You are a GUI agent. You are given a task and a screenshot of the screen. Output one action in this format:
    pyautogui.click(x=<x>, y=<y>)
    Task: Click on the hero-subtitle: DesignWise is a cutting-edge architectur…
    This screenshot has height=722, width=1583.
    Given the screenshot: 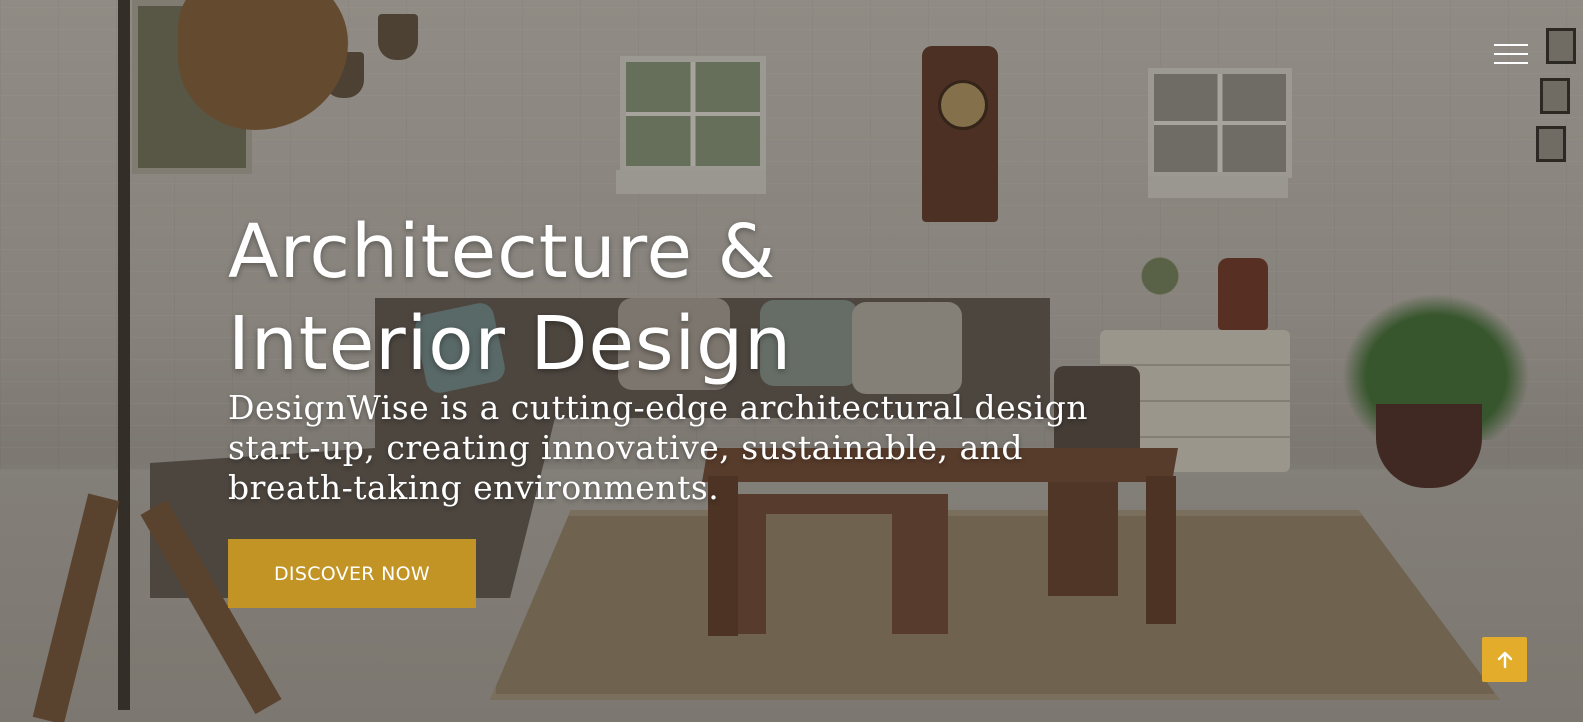 What is the action you would take?
    pyautogui.click(x=658, y=447)
    